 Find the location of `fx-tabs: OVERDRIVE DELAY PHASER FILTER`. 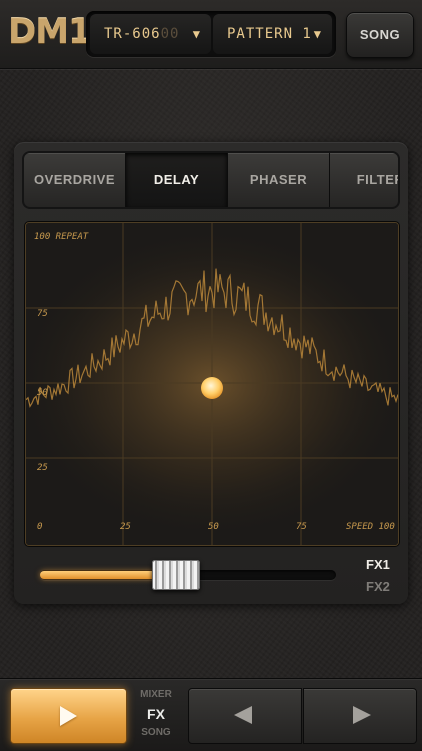

fx-tabs: OVERDRIVE DELAY PHASER FILTER is located at coordinates (211, 180).